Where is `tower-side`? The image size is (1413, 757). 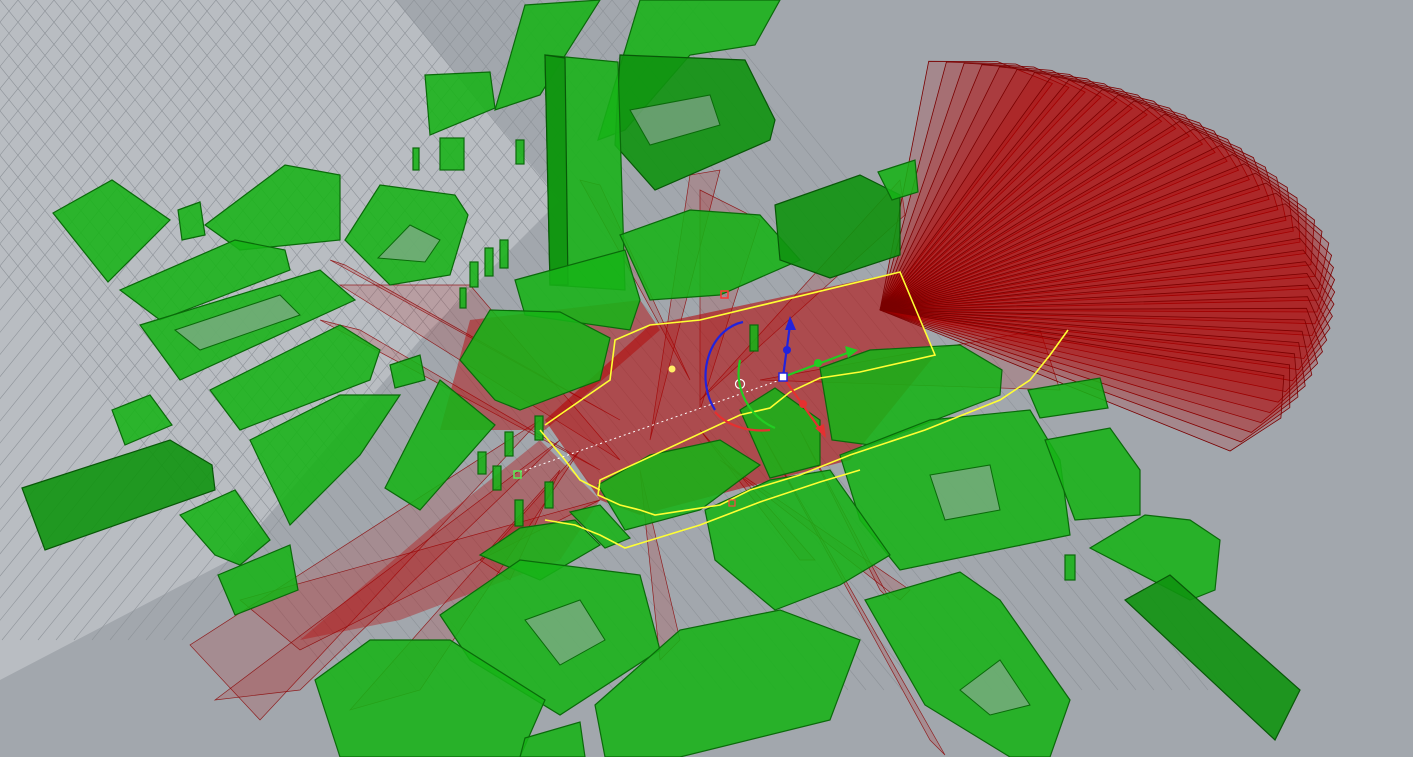 tower-side is located at coordinates (556, 170).